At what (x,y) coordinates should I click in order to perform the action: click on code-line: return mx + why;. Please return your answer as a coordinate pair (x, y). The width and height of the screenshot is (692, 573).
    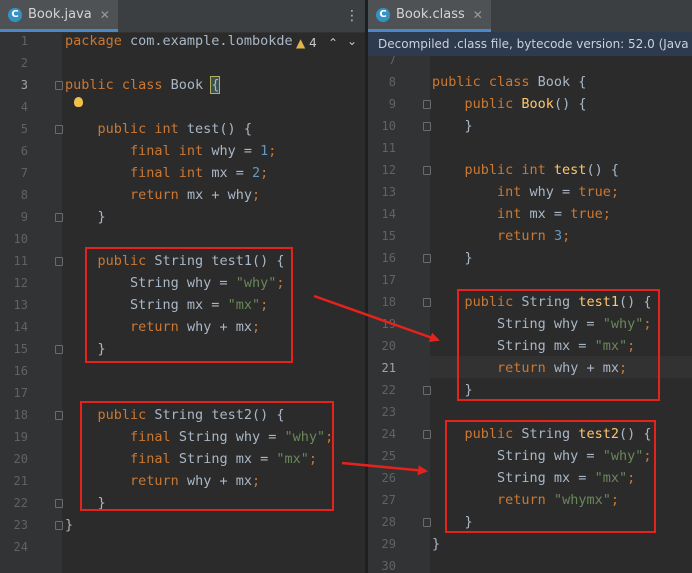
    Looking at the image, I should click on (162, 195).